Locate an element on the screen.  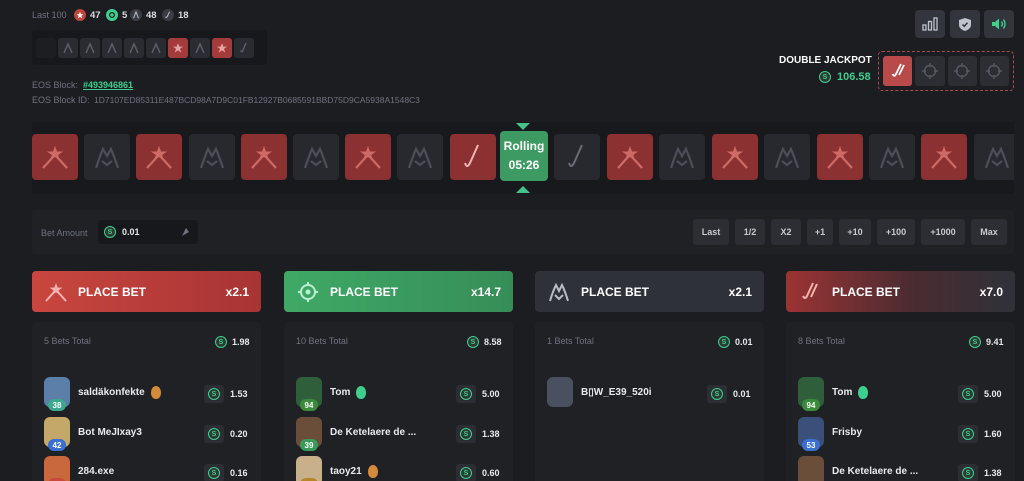
eos-block-id-label: EOS Block ID: is located at coordinates (61, 100).